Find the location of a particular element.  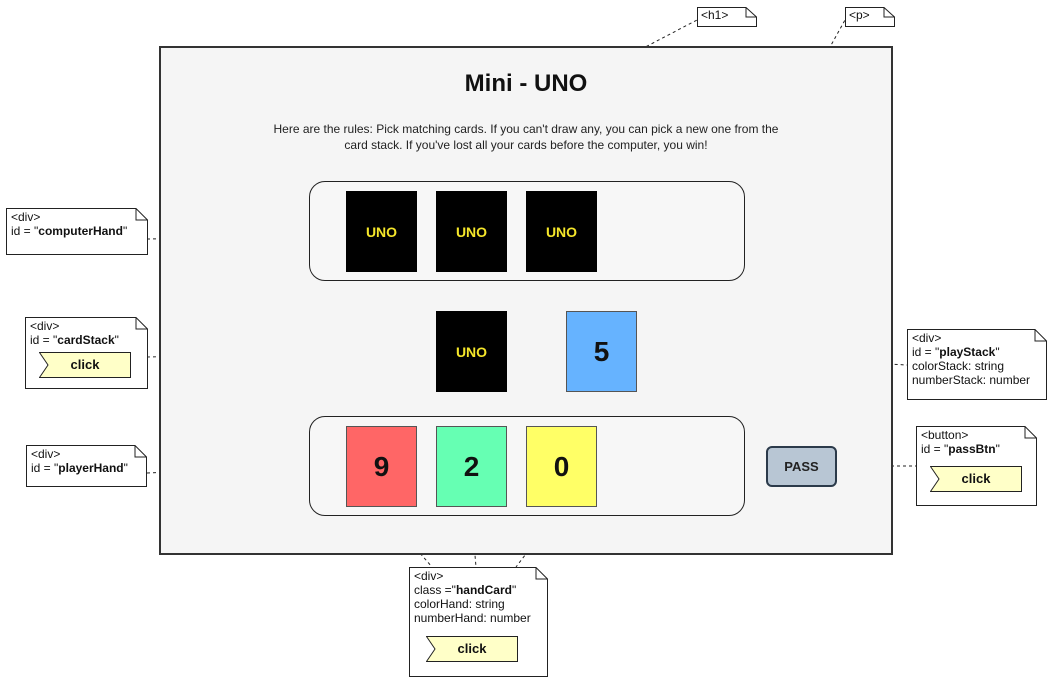

element-id: computerHand is located at coordinates (80, 231).